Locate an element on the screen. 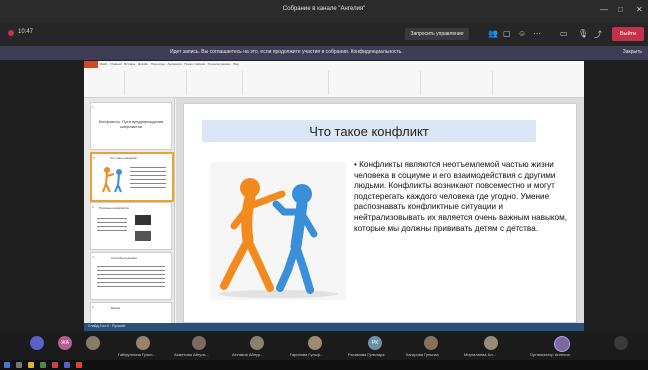 The image size is (648, 370). ribbon-tab: Файл is located at coordinates (103, 64).